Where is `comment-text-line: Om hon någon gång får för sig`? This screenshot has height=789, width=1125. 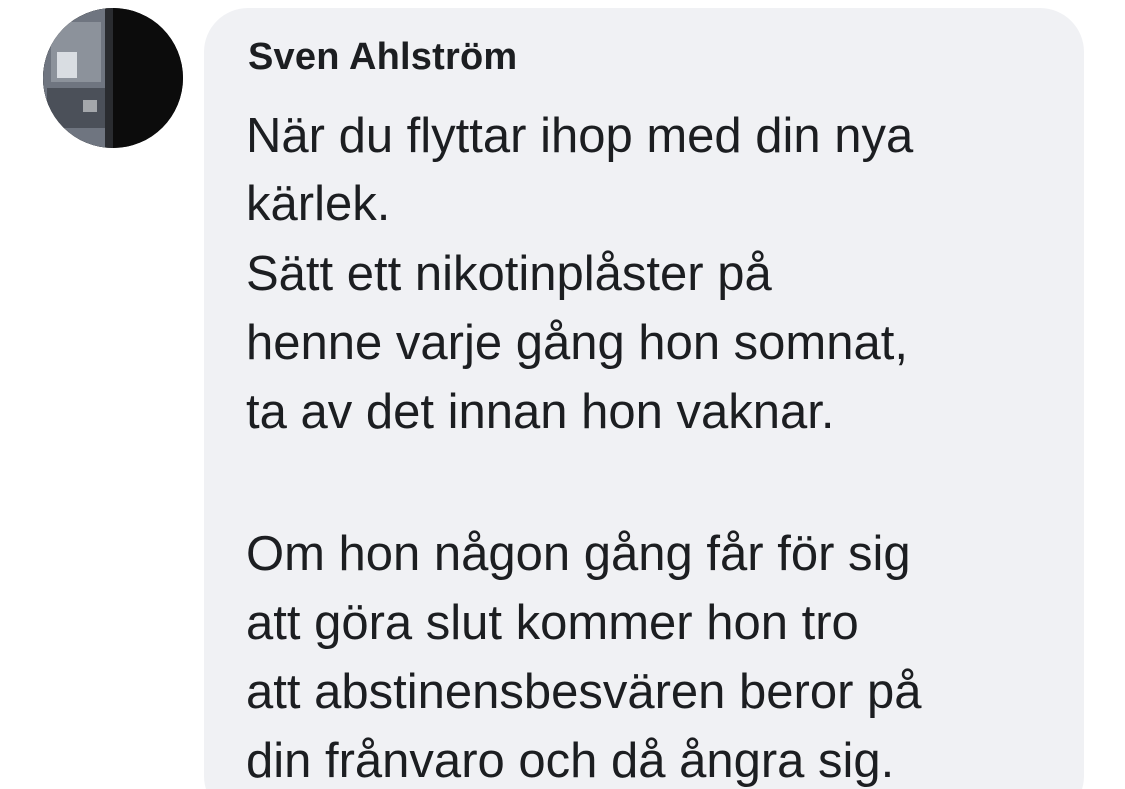 comment-text-line: Om hon någon gång får för sig is located at coordinates (578, 554).